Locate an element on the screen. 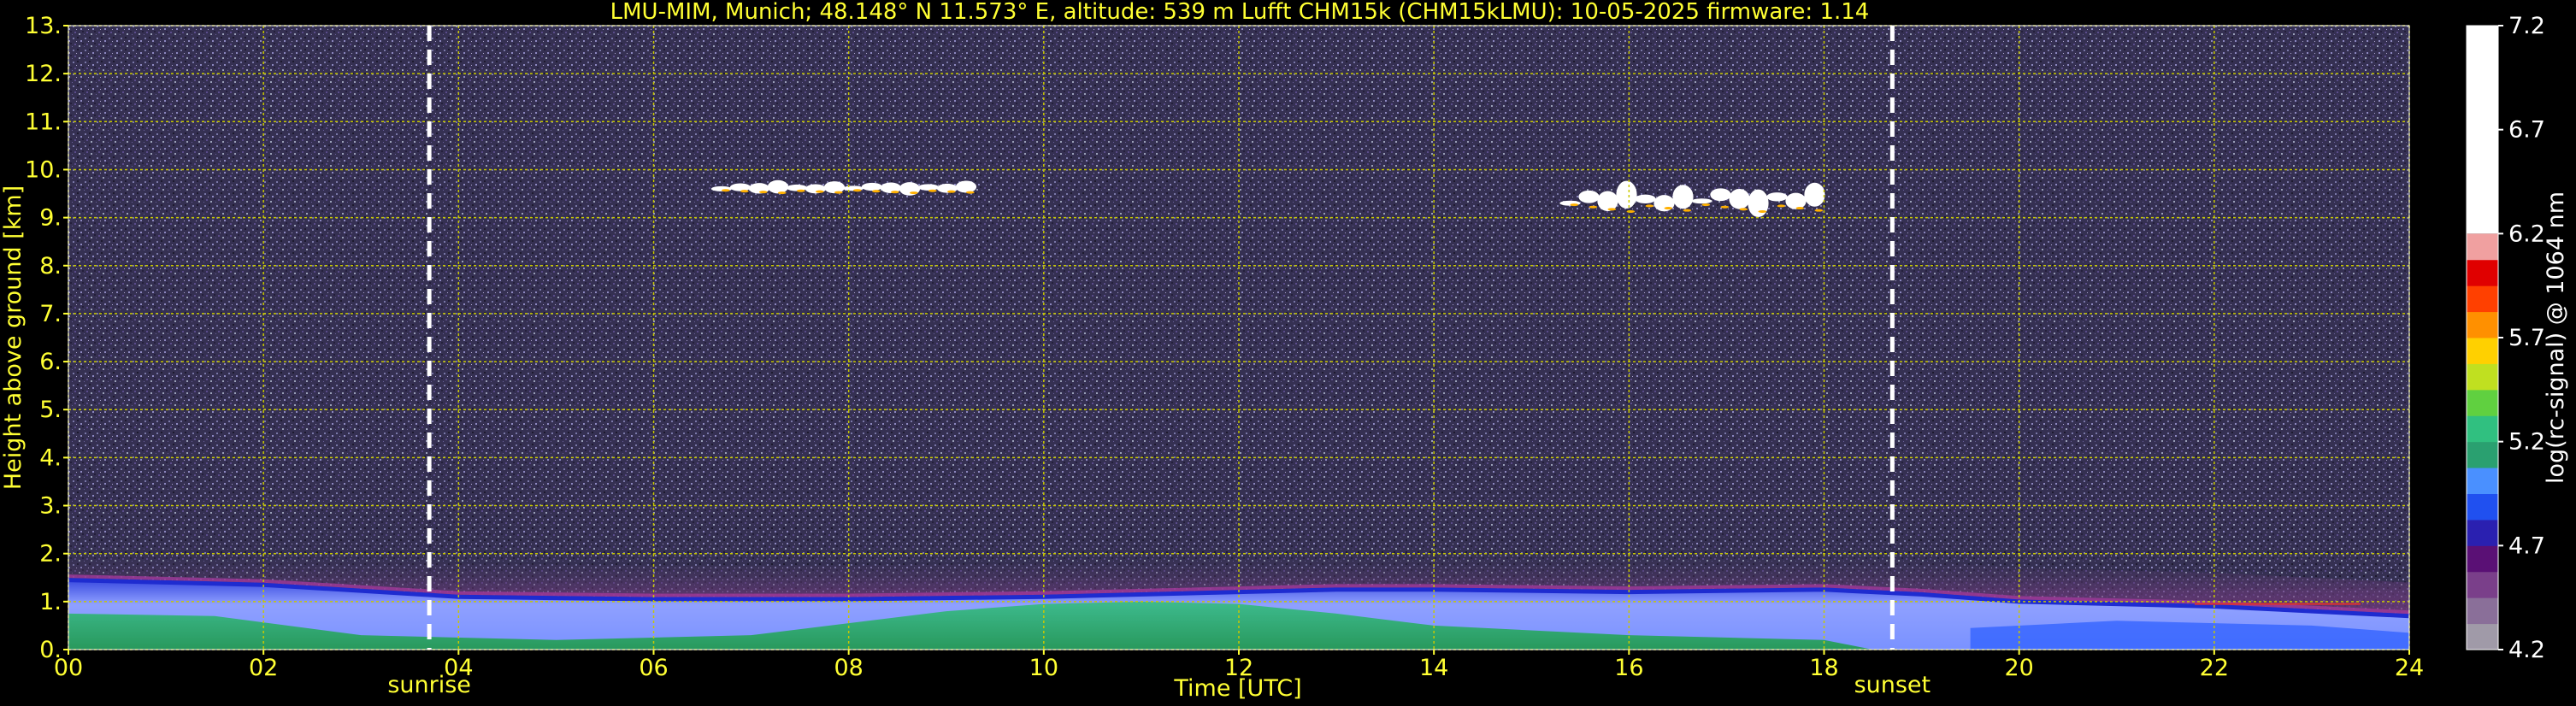 Image resolution: width=2576 pixels, height=706 pixels. y-tick-label: 10. is located at coordinates (44, 169).